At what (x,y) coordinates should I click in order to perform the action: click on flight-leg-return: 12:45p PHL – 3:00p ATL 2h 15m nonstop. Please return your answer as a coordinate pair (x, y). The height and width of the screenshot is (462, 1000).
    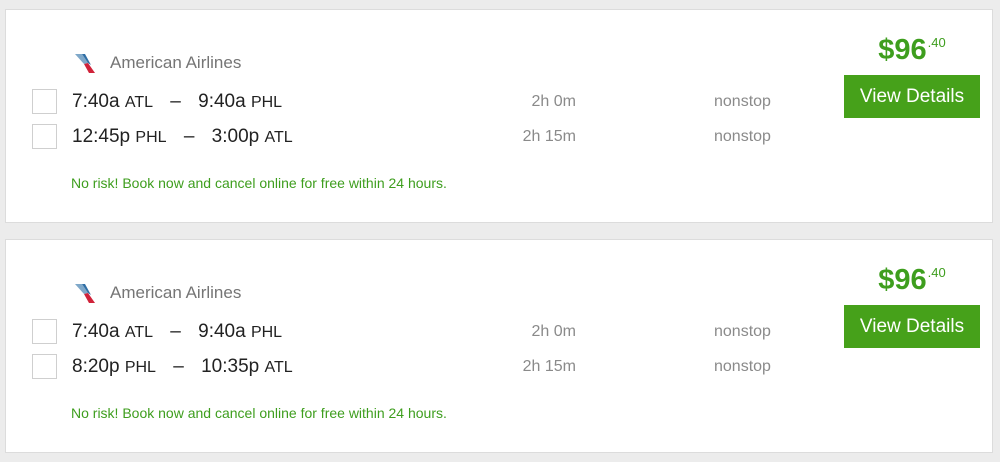
    Looking at the image, I should click on (412, 138).